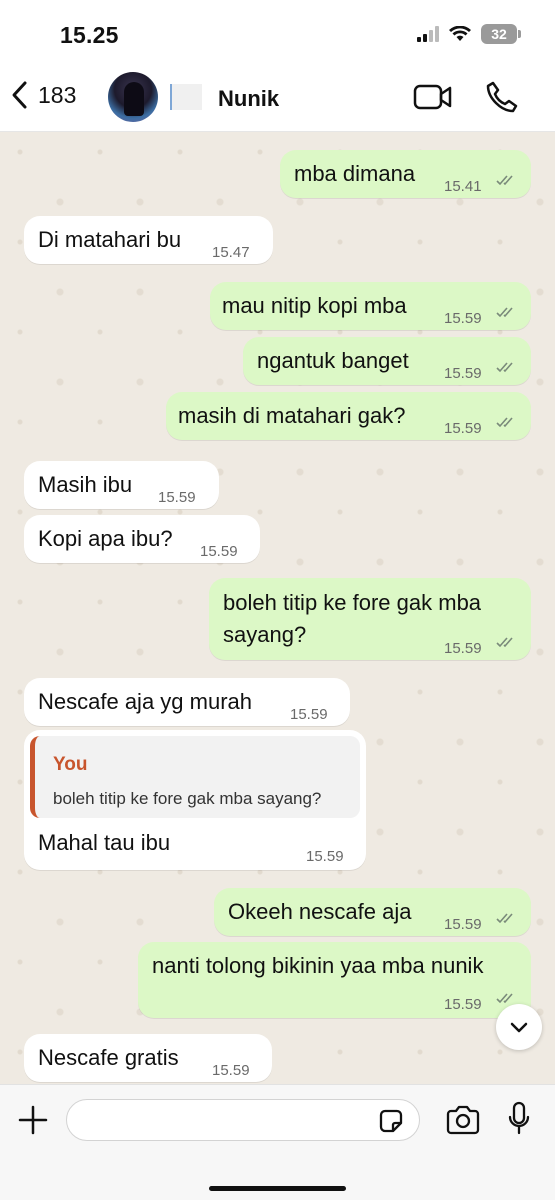  Describe the element at coordinates (333, 360) in the screenshot. I see `message-text: ngantuk banget` at that location.